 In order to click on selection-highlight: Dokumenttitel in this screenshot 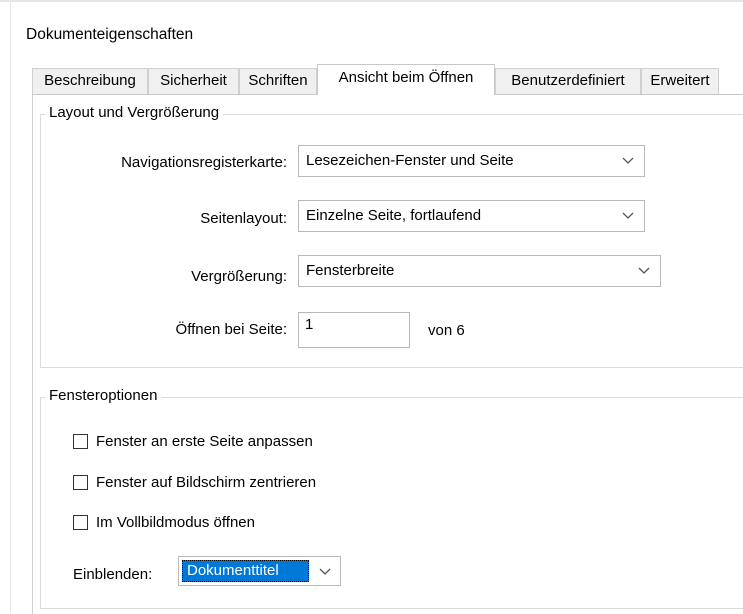, I will do `click(245, 571)`.